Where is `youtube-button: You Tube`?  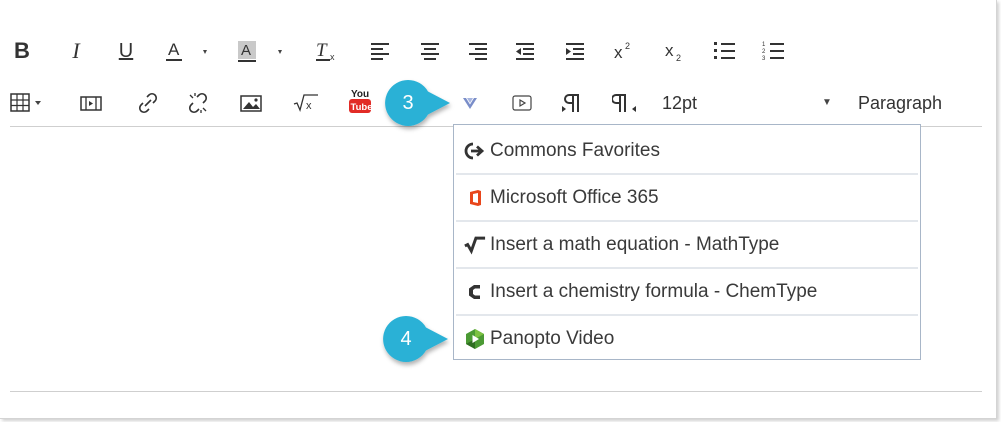
youtube-button: You Tube is located at coordinates (360, 101).